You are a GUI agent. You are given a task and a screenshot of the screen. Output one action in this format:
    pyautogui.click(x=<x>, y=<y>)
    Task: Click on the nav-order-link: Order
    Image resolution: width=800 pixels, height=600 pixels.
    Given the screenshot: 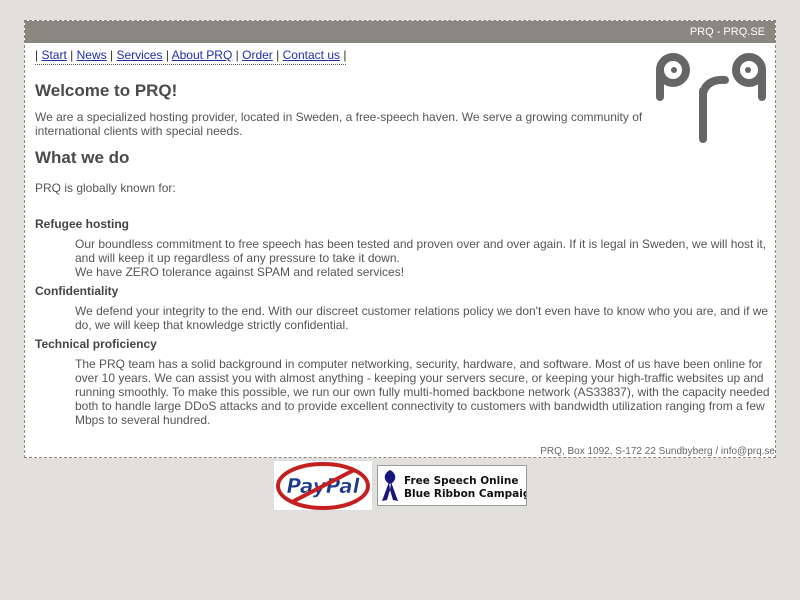 What is the action you would take?
    pyautogui.click(x=257, y=55)
    